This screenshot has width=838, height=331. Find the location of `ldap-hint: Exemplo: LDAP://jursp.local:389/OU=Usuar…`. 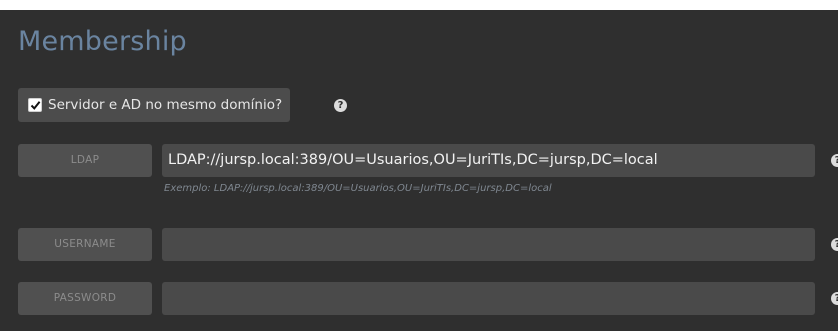

ldap-hint: Exemplo: LDAP://jursp.local:389/OU=Usuar… is located at coordinates (358, 188).